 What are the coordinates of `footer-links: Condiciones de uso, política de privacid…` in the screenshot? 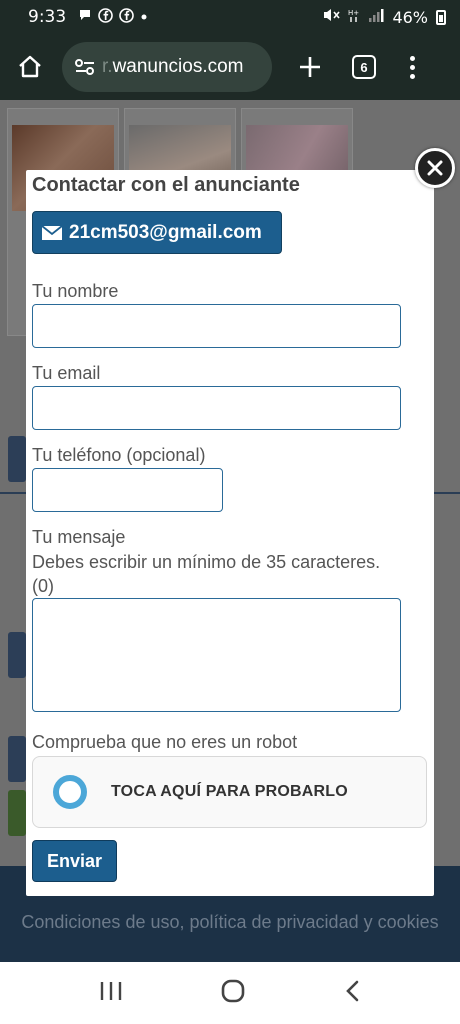 It's located at (230, 922).